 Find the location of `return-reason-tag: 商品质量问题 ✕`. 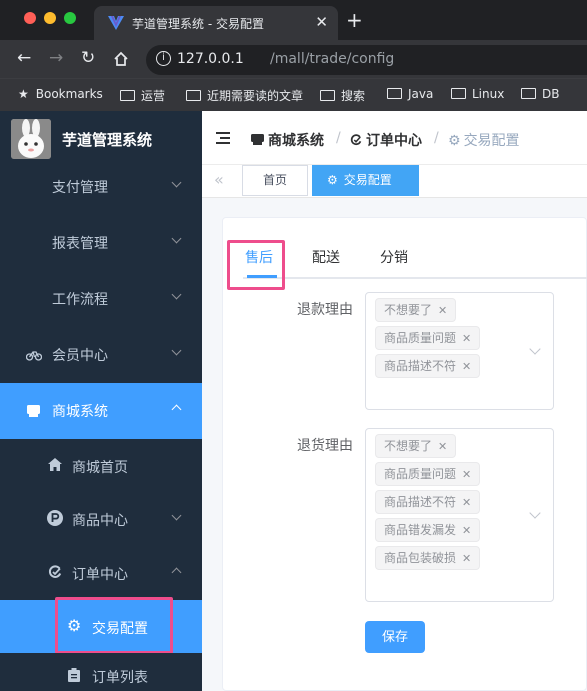

return-reason-tag: 商品质量问题 ✕ is located at coordinates (428, 474).